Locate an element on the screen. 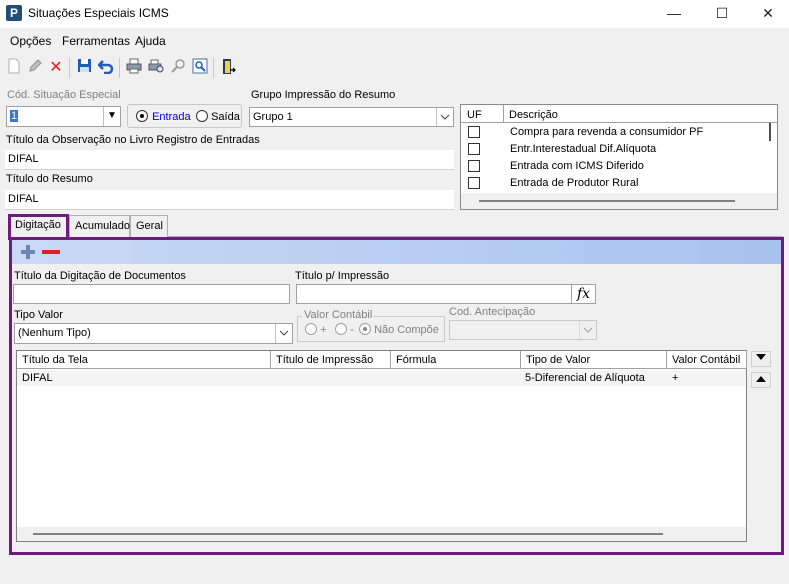 The width and height of the screenshot is (789, 584). save-icon is located at coordinates (84, 68).